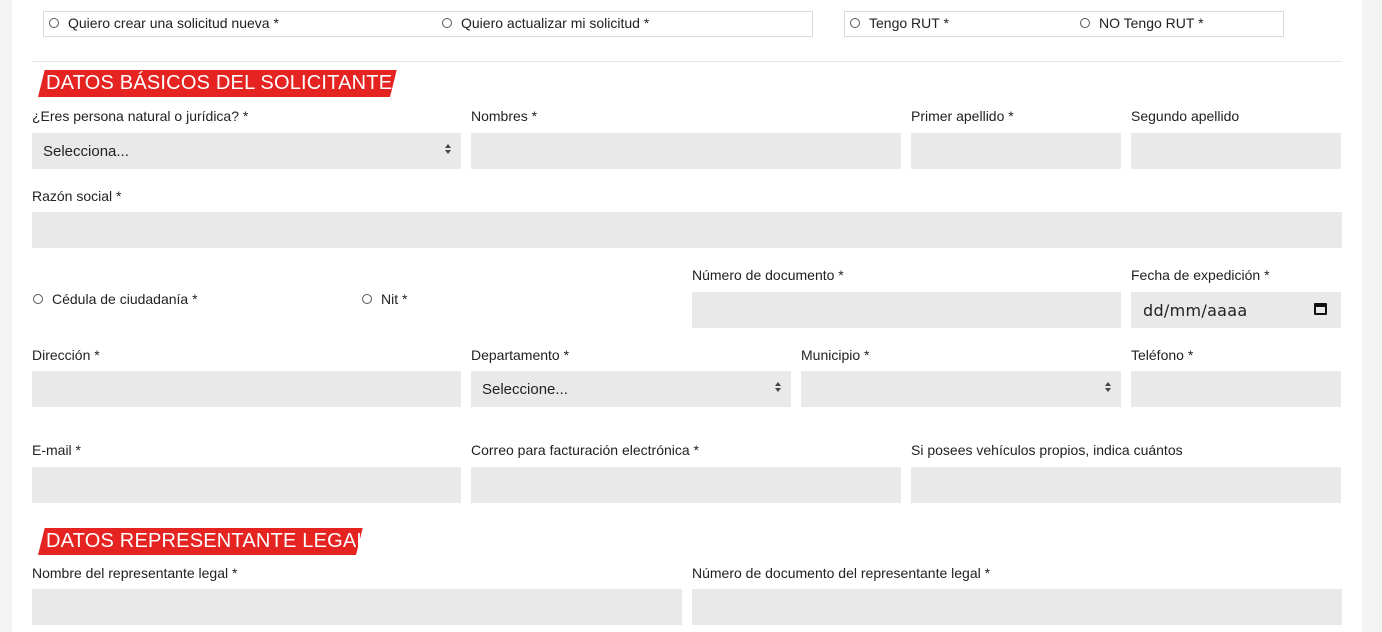 Image resolution: width=1382 pixels, height=632 pixels. I want to click on email-label: E-mail *, so click(57, 450).